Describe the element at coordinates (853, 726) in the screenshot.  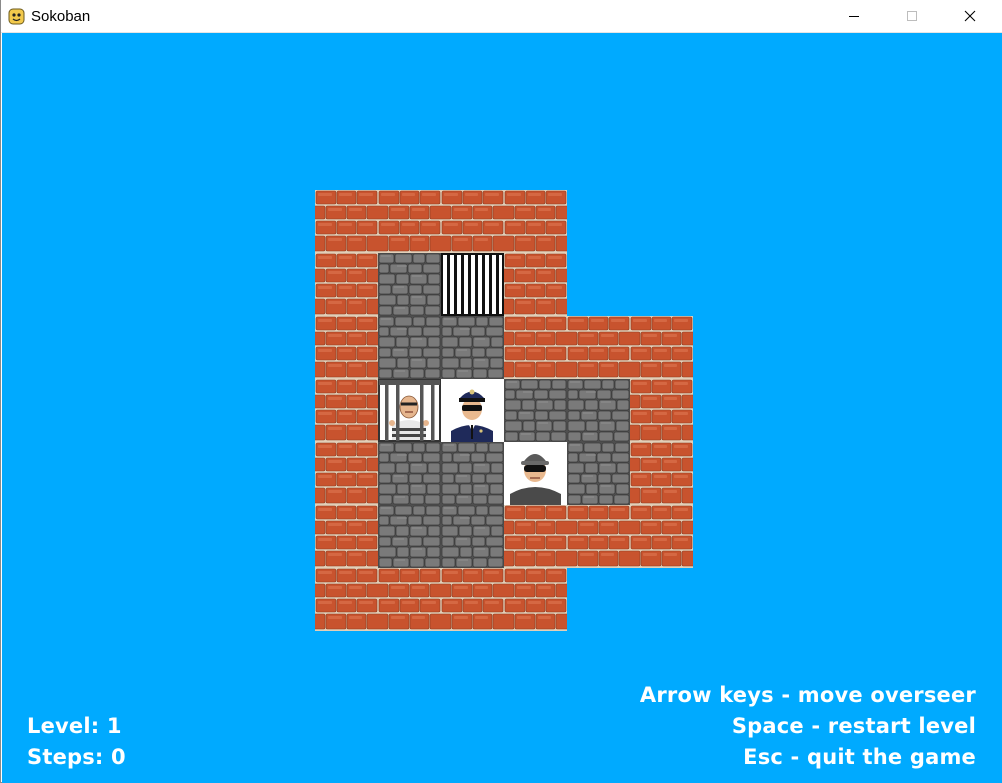
I see `help-restart: Space - restart level` at that location.